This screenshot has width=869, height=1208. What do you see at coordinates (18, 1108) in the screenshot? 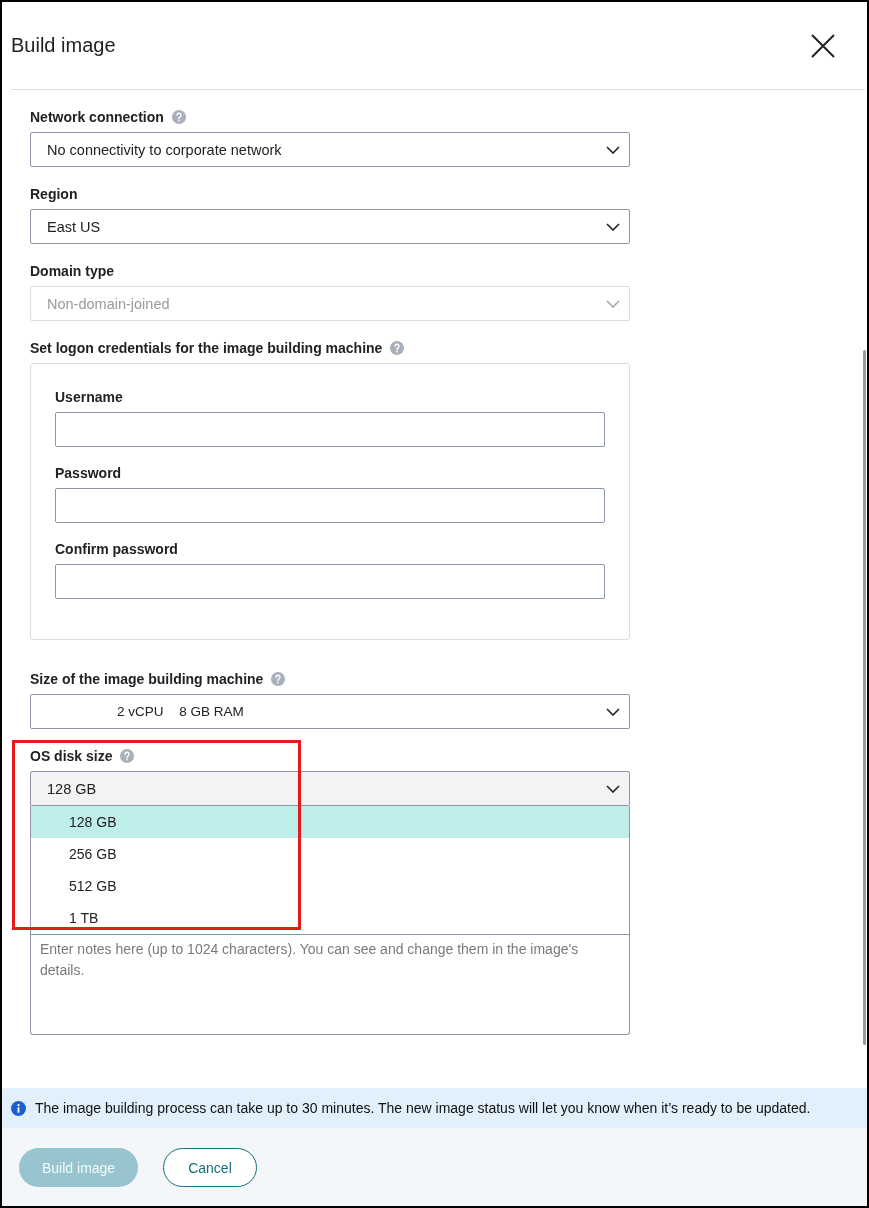
I see `info-icon` at bounding box center [18, 1108].